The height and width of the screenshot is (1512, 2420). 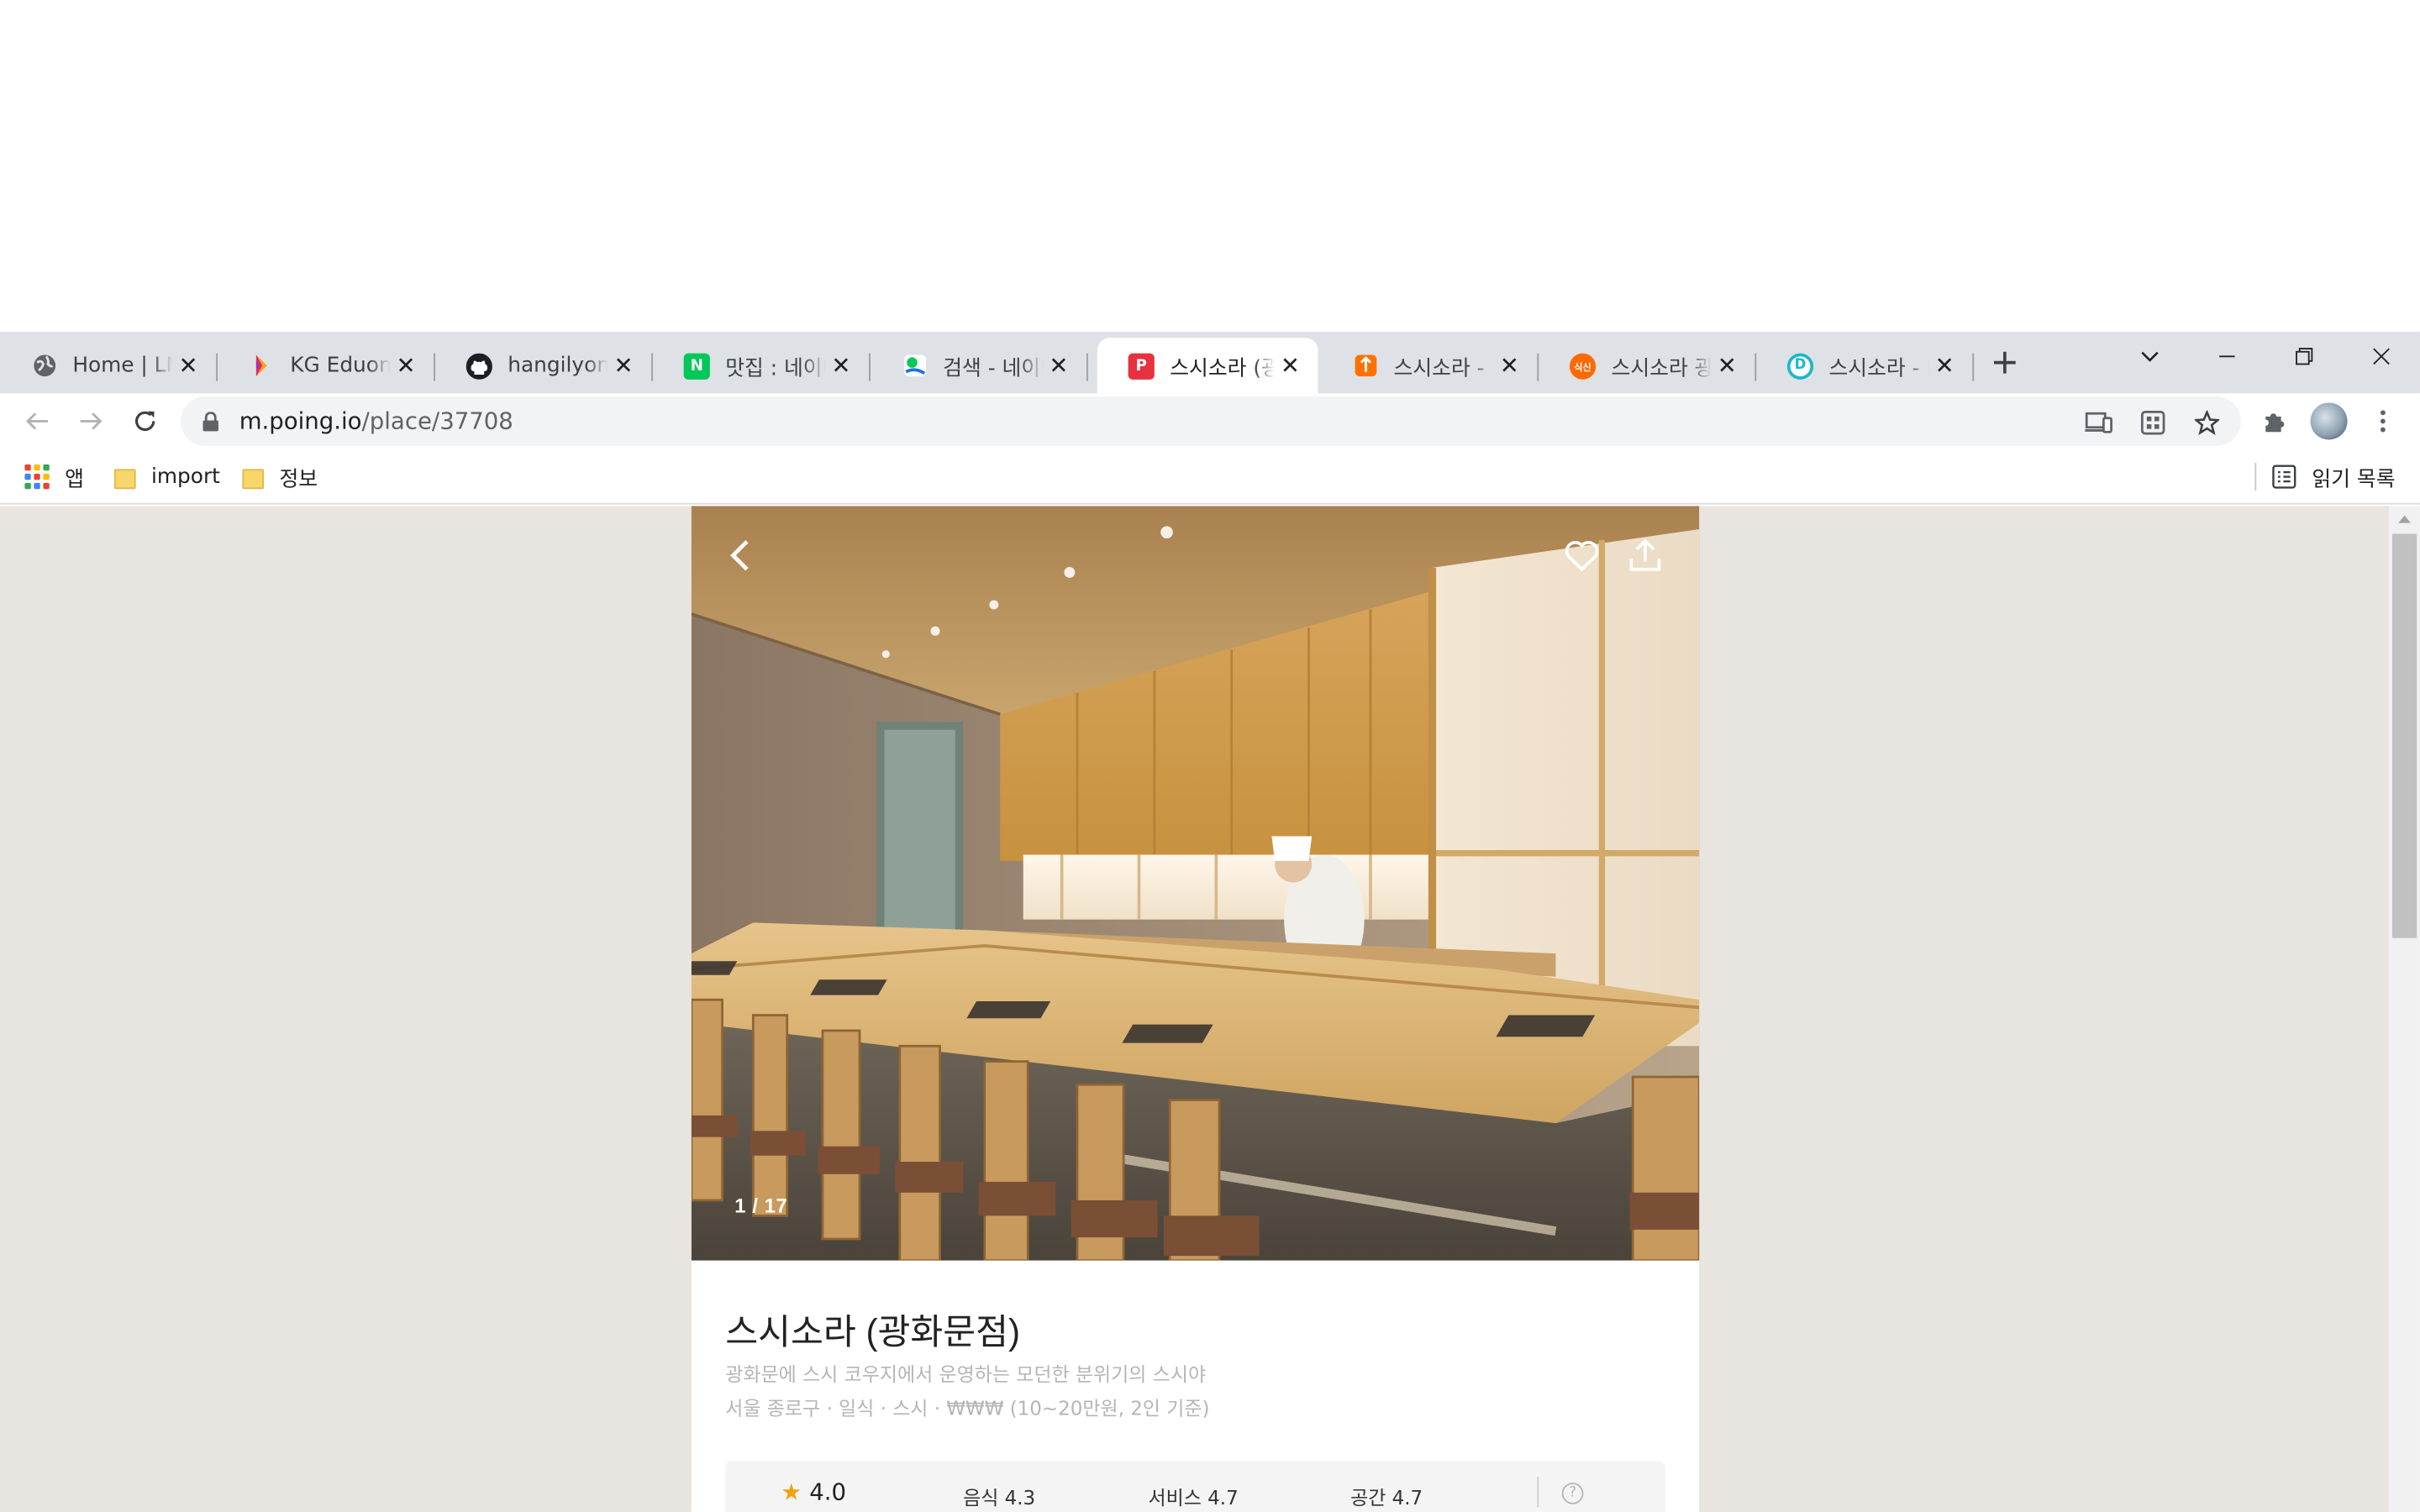 I want to click on ratings-summary: ★ 4.0 음식 4.3 서비스 4.7 공간 4.7 ?, so click(x=1195, y=1486).